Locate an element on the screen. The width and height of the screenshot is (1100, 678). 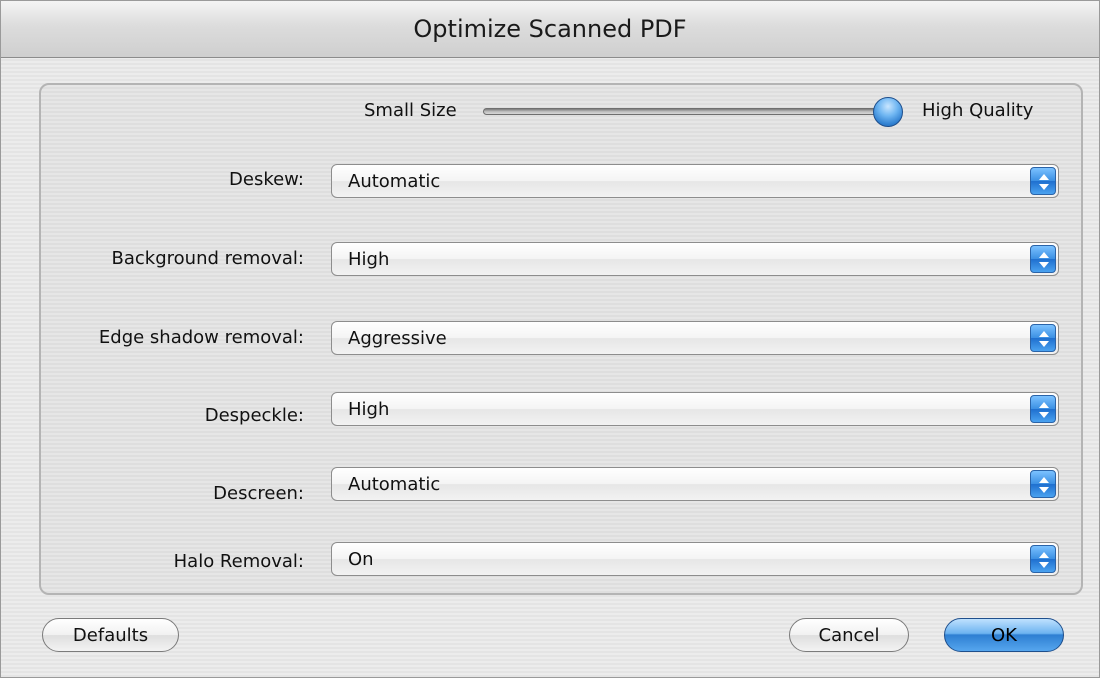
quality-slider-track is located at coordinates (683, 111).